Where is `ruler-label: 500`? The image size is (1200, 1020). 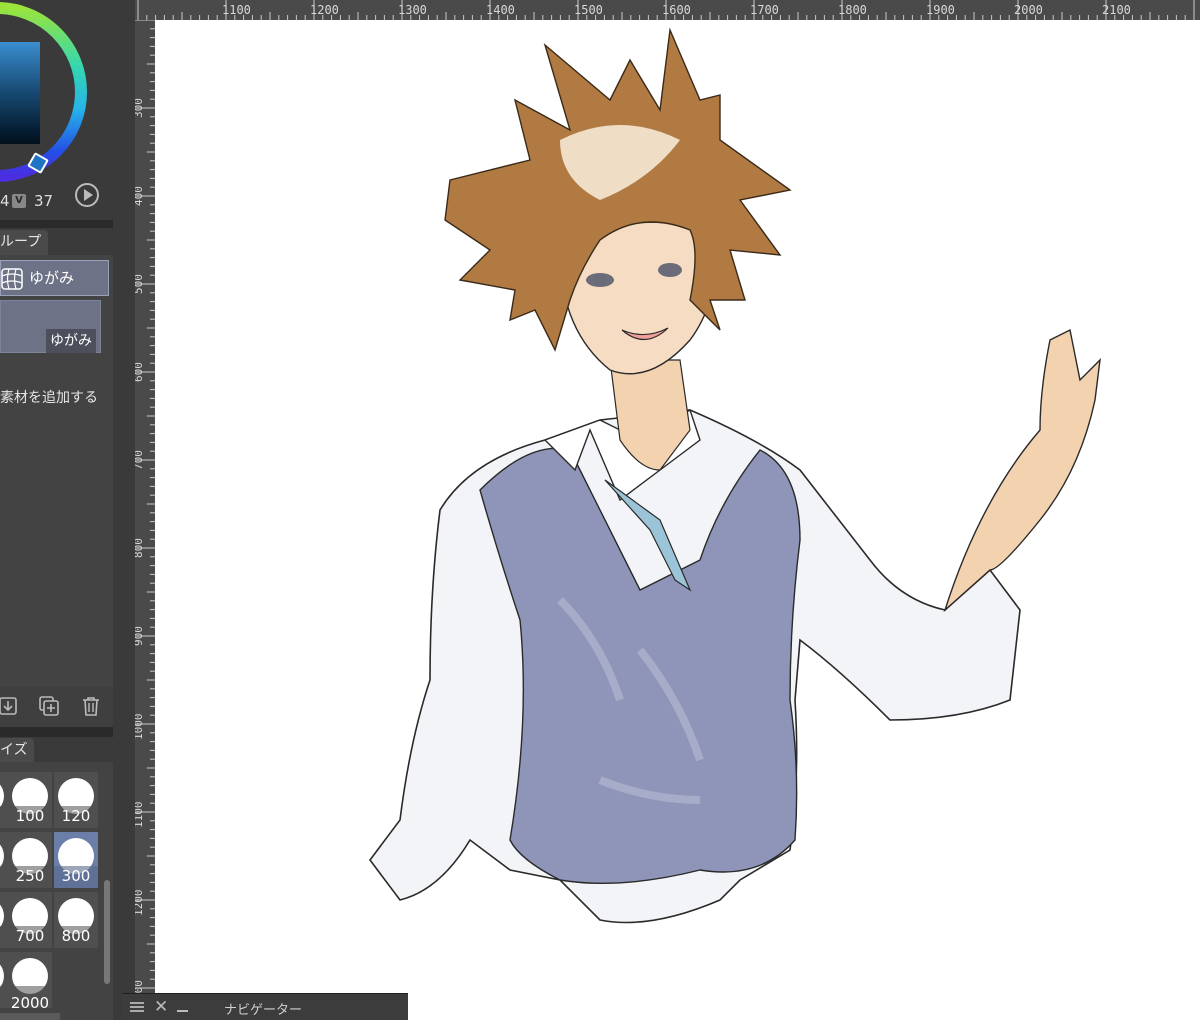
ruler-label: 500 is located at coordinates (140, 284).